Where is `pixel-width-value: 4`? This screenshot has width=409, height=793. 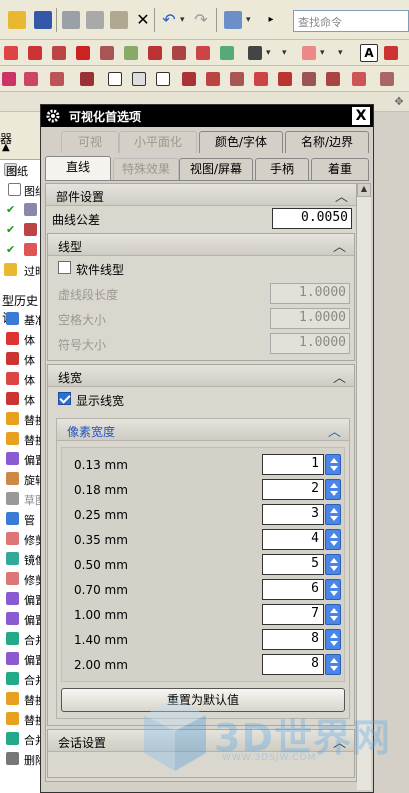 pixel-width-value: 4 is located at coordinates (293, 539).